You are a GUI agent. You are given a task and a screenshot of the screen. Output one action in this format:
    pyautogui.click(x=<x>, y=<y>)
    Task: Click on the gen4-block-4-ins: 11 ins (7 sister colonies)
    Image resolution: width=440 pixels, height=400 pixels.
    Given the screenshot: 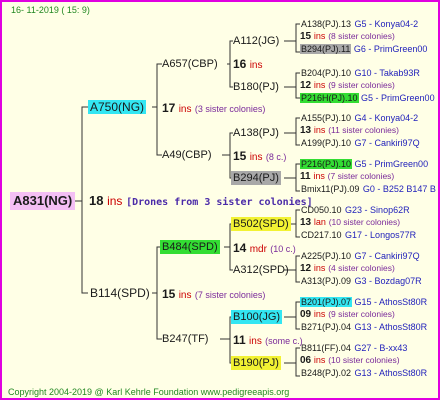 What is the action you would take?
    pyautogui.click(x=368, y=176)
    